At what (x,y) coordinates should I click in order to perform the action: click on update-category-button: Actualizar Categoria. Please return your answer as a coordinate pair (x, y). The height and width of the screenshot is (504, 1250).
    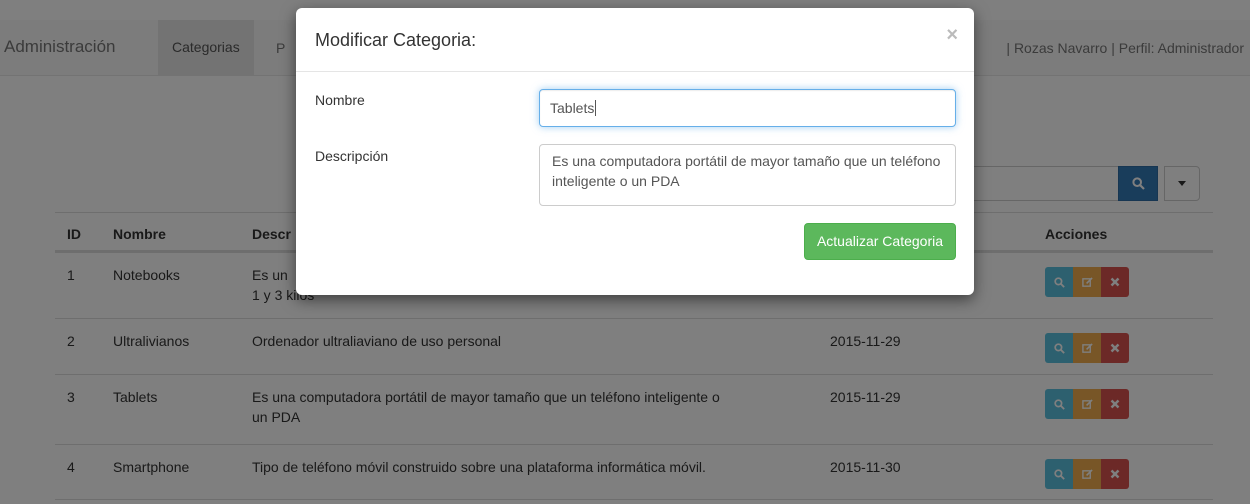
    Looking at the image, I should click on (879, 241).